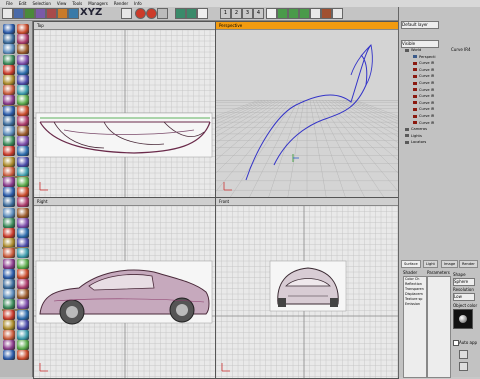 The image size is (480, 379). Describe the element at coordinates (416, 129) in the screenshot. I see `tree-item: Cameras` at that location.